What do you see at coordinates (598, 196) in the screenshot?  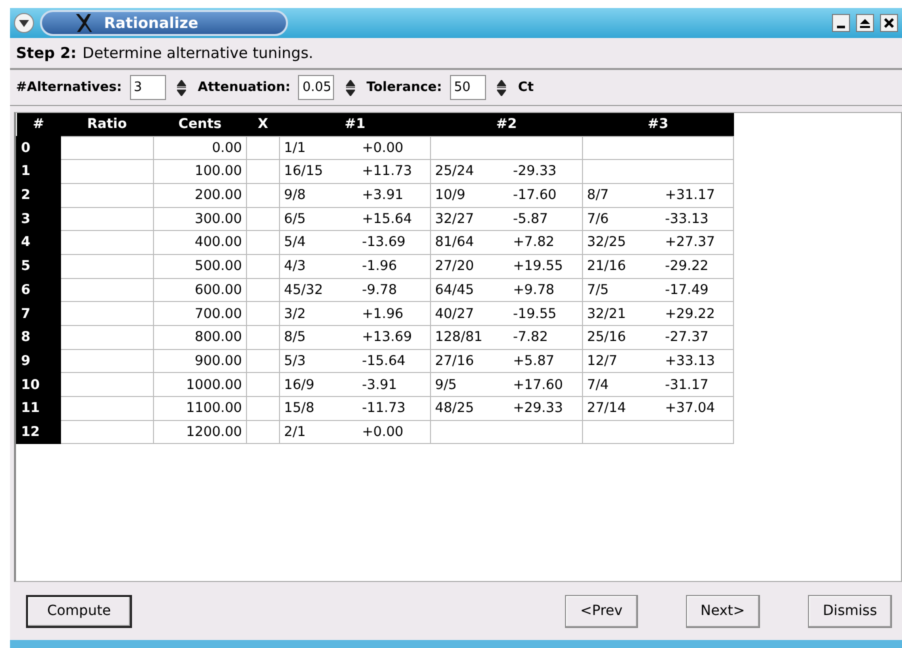 I see `ratio-text: 8/7` at bounding box center [598, 196].